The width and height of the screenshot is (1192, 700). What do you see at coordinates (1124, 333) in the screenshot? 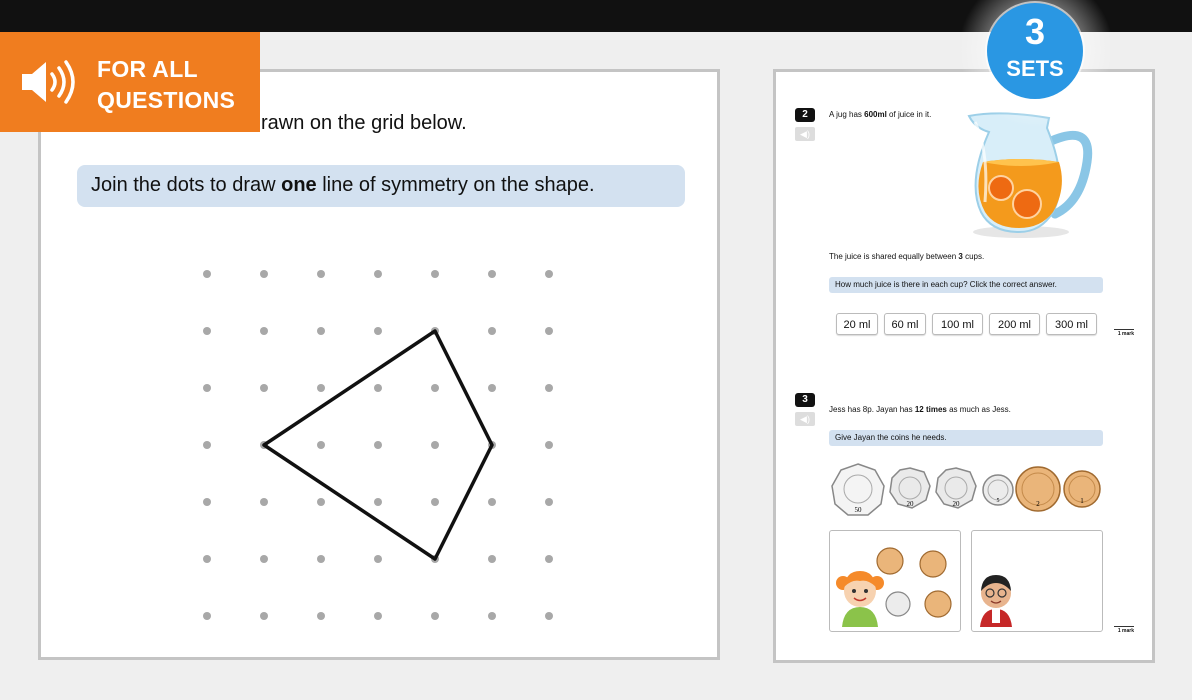
I see `q2-mark: 1 mark` at bounding box center [1124, 333].